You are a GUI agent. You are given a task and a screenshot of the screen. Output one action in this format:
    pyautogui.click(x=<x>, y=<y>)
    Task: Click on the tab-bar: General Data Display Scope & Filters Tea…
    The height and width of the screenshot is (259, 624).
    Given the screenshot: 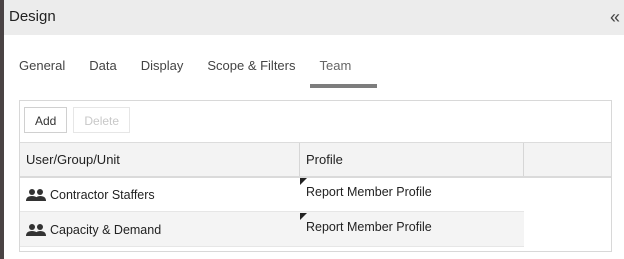 What is the action you would take?
    pyautogui.click(x=198, y=73)
    